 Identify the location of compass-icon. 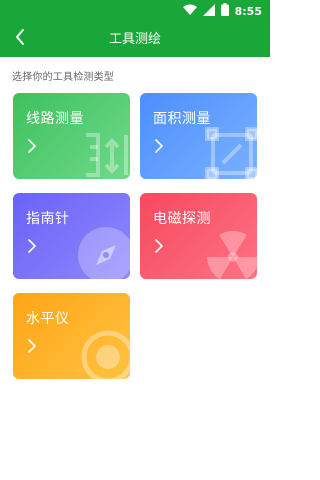
(104, 253).